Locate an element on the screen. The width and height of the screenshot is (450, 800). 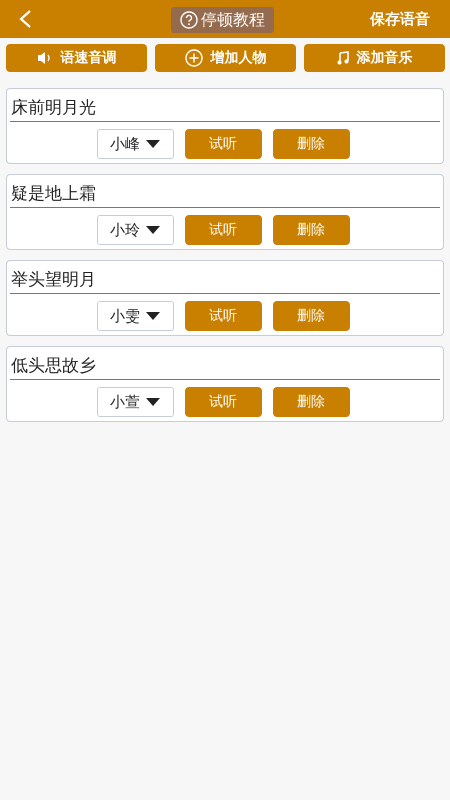
toolbar-button: 增加人物 is located at coordinates (225, 58).